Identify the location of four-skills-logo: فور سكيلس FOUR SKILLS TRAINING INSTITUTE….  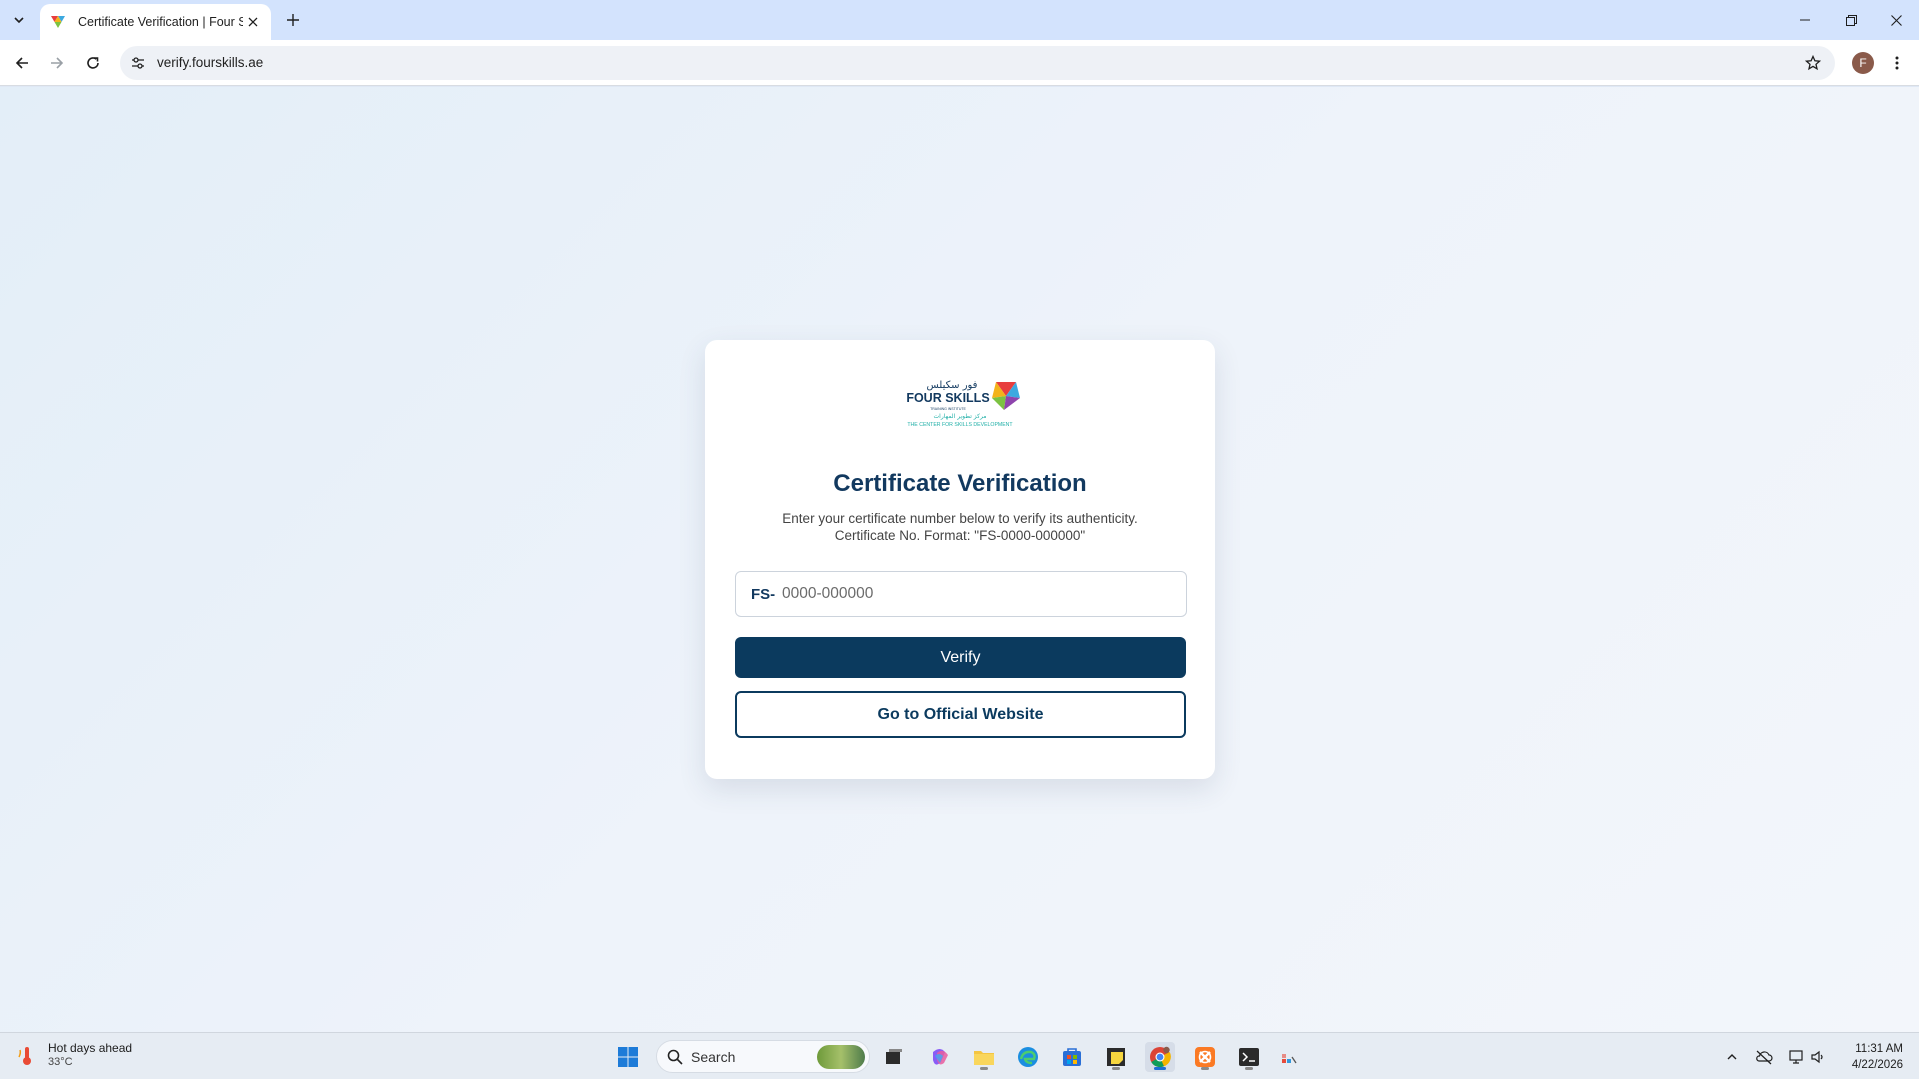
(963, 404).